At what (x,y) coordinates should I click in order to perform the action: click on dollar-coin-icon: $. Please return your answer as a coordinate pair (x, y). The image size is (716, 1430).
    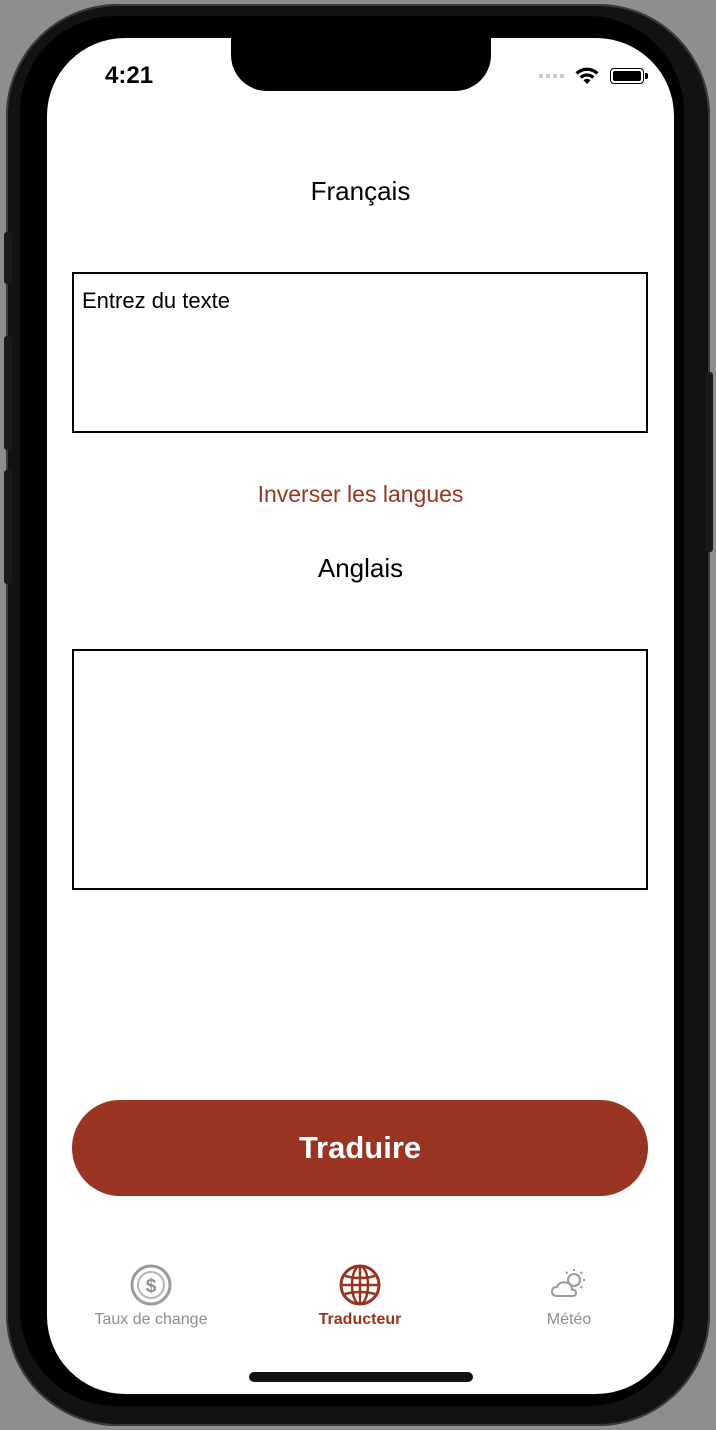
    Looking at the image, I should click on (151, 1285).